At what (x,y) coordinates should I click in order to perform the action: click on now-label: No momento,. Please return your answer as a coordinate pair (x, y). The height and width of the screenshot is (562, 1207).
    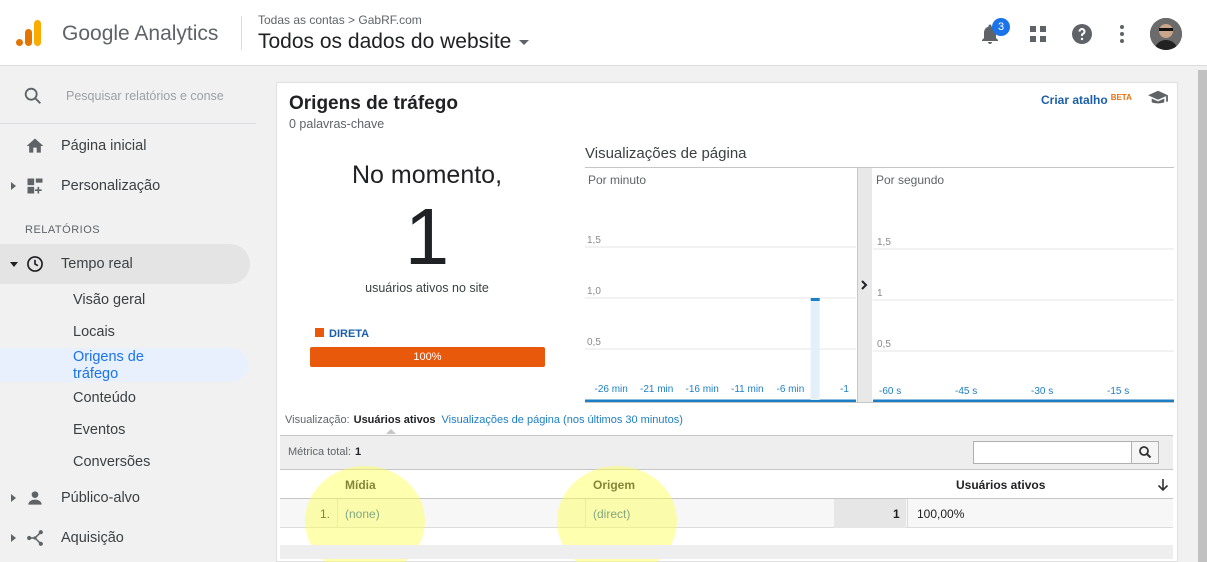
    Looking at the image, I should click on (427, 175).